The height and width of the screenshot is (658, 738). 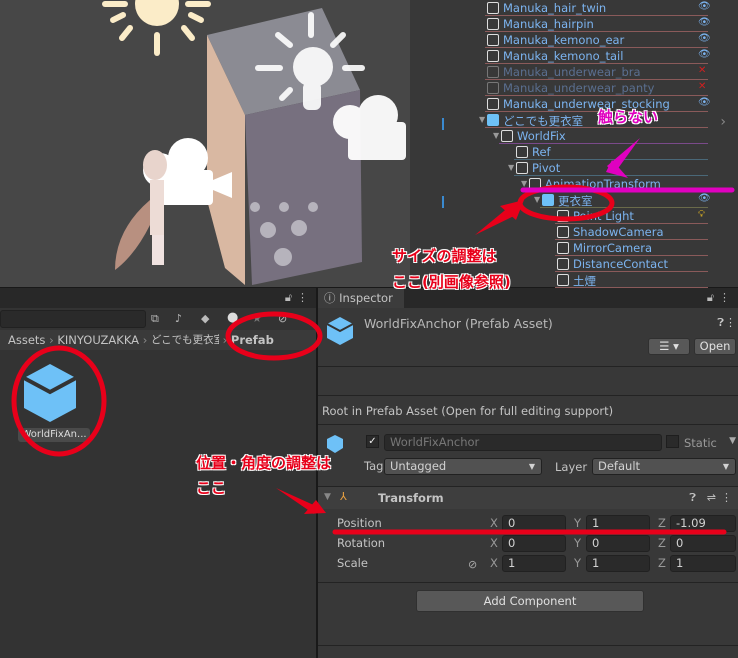 What do you see at coordinates (178, 318) in the screenshot?
I see `filter-type-icon: ♪` at bounding box center [178, 318].